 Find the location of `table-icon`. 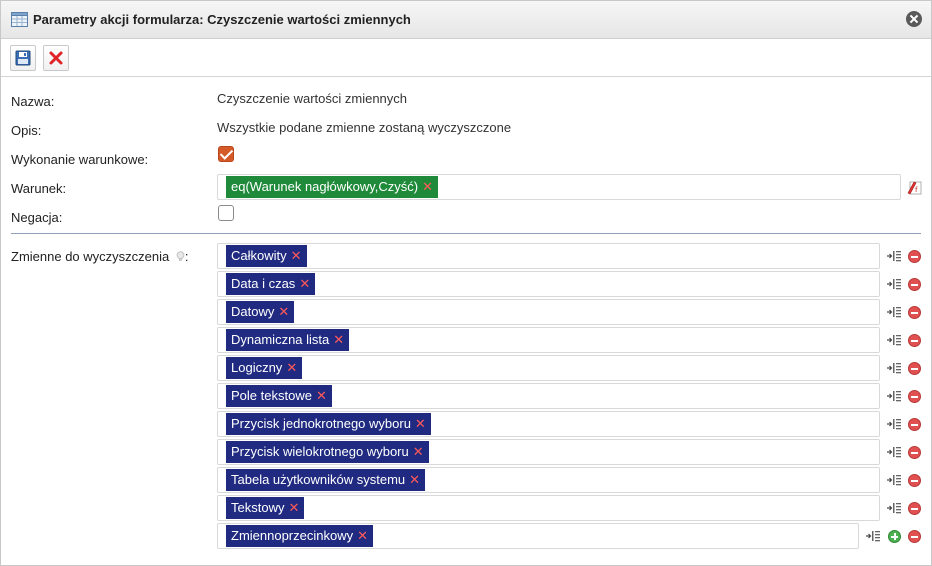

table-icon is located at coordinates (19, 19).